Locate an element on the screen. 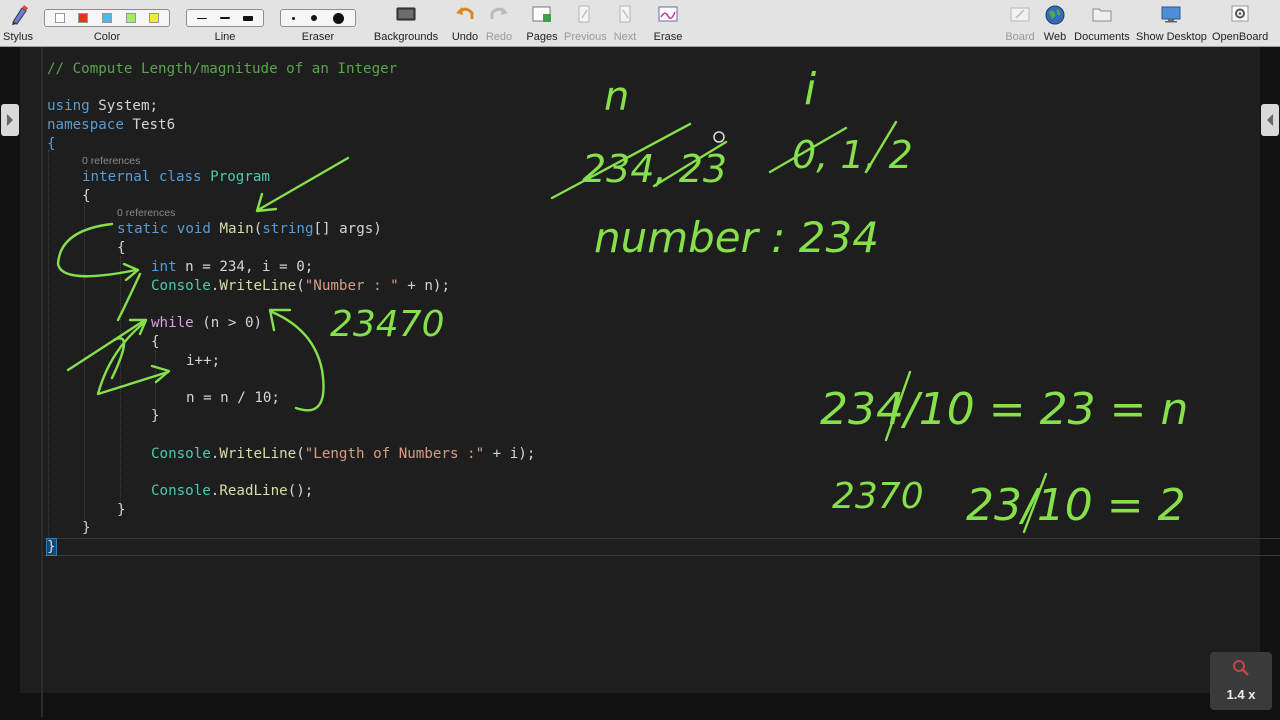 The width and height of the screenshot is (1280, 720). line-medium-option is located at coordinates (224, 18).